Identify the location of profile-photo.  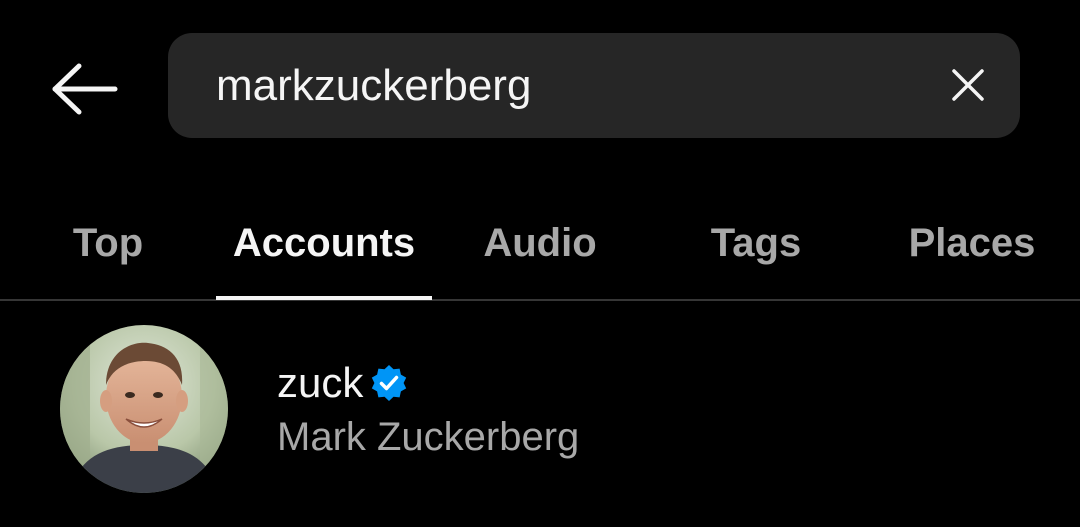
(144, 409).